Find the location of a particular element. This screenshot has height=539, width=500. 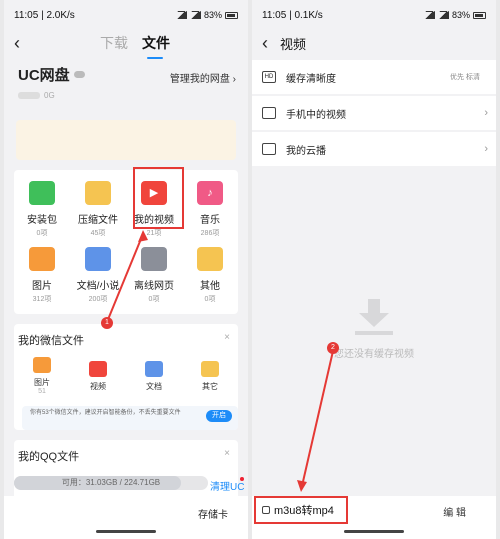

category-label: 其他 is located at coordinates (210, 286).